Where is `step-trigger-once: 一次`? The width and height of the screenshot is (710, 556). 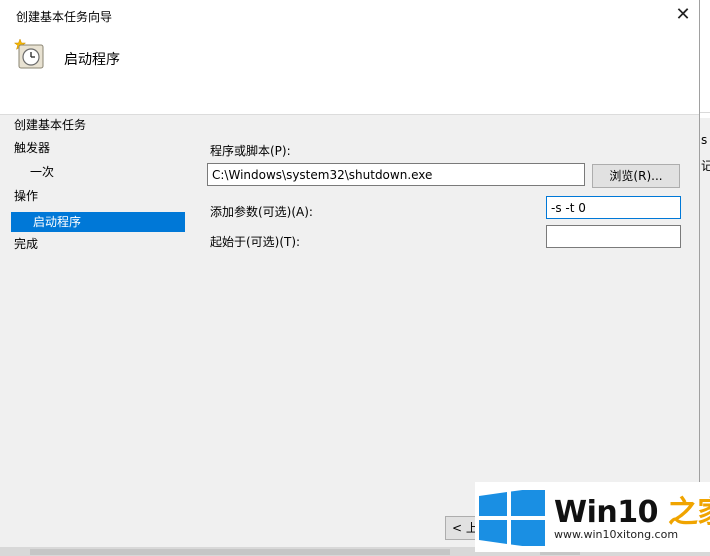
step-trigger-once: 一次 is located at coordinates (96, 172).